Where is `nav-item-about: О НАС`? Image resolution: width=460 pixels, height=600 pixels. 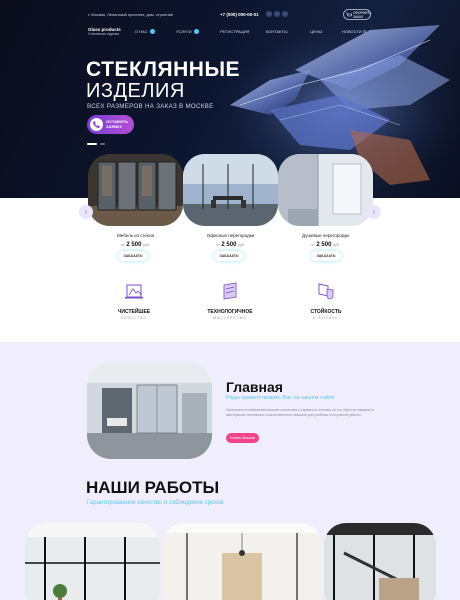
nav-item-about: О НАС is located at coordinates (145, 32).